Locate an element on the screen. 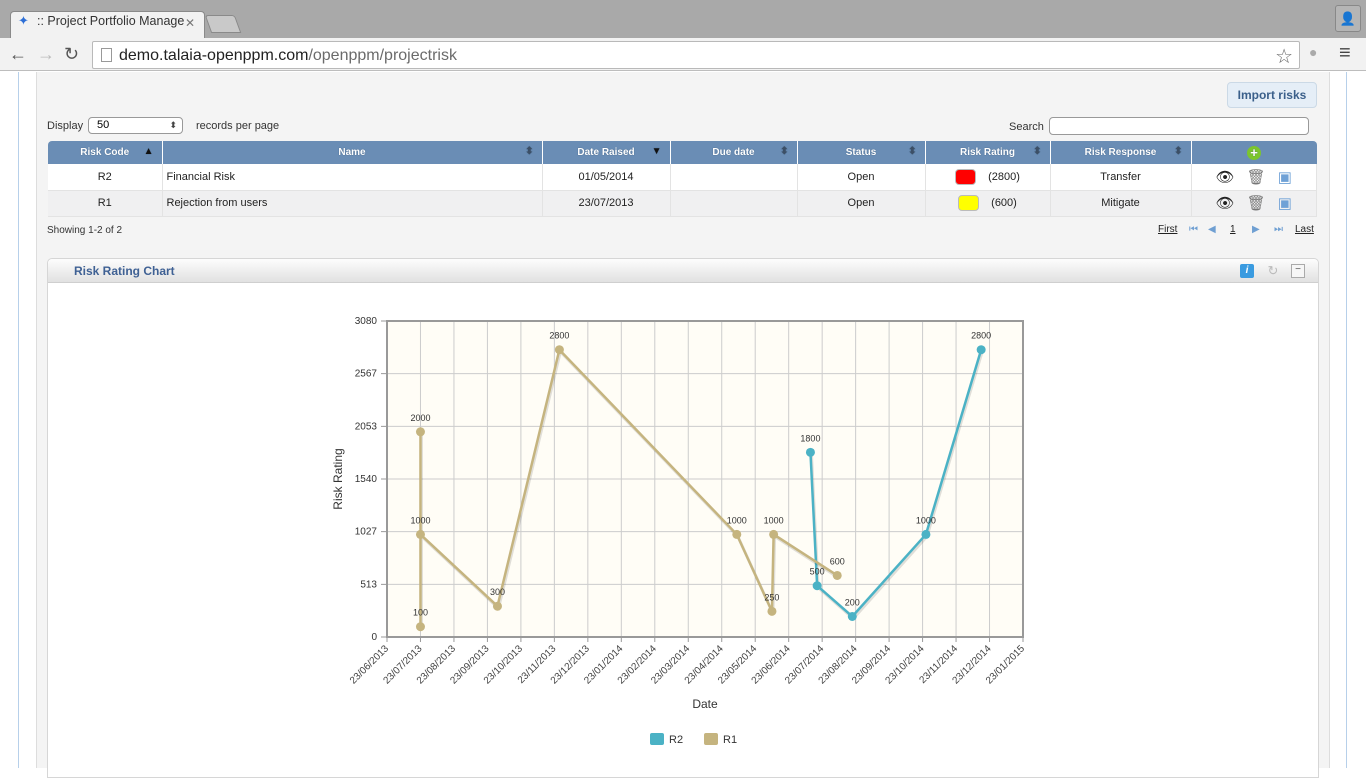 This screenshot has width=1366, height=778. data-label: 2000 is located at coordinates (420, 418).